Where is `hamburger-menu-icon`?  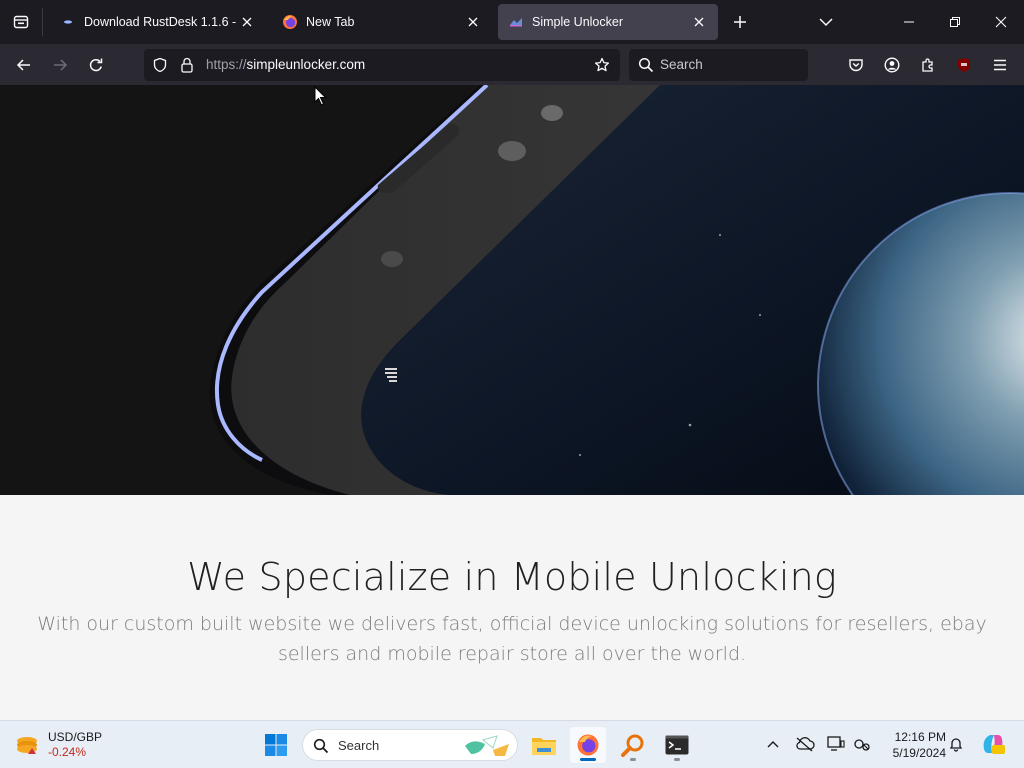 hamburger-menu-icon is located at coordinates (1000, 65).